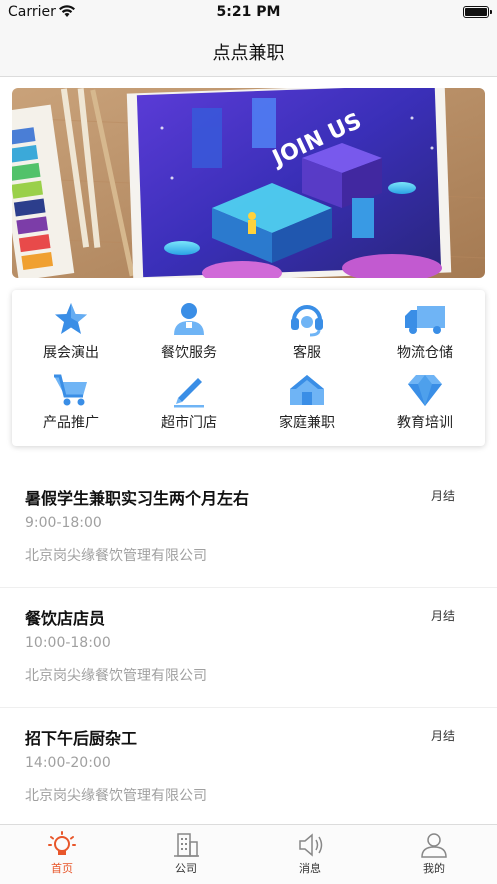 This screenshot has width=497, height=884. Describe the element at coordinates (71, 423) in the screenshot. I see `category-label: 产品推广` at that location.